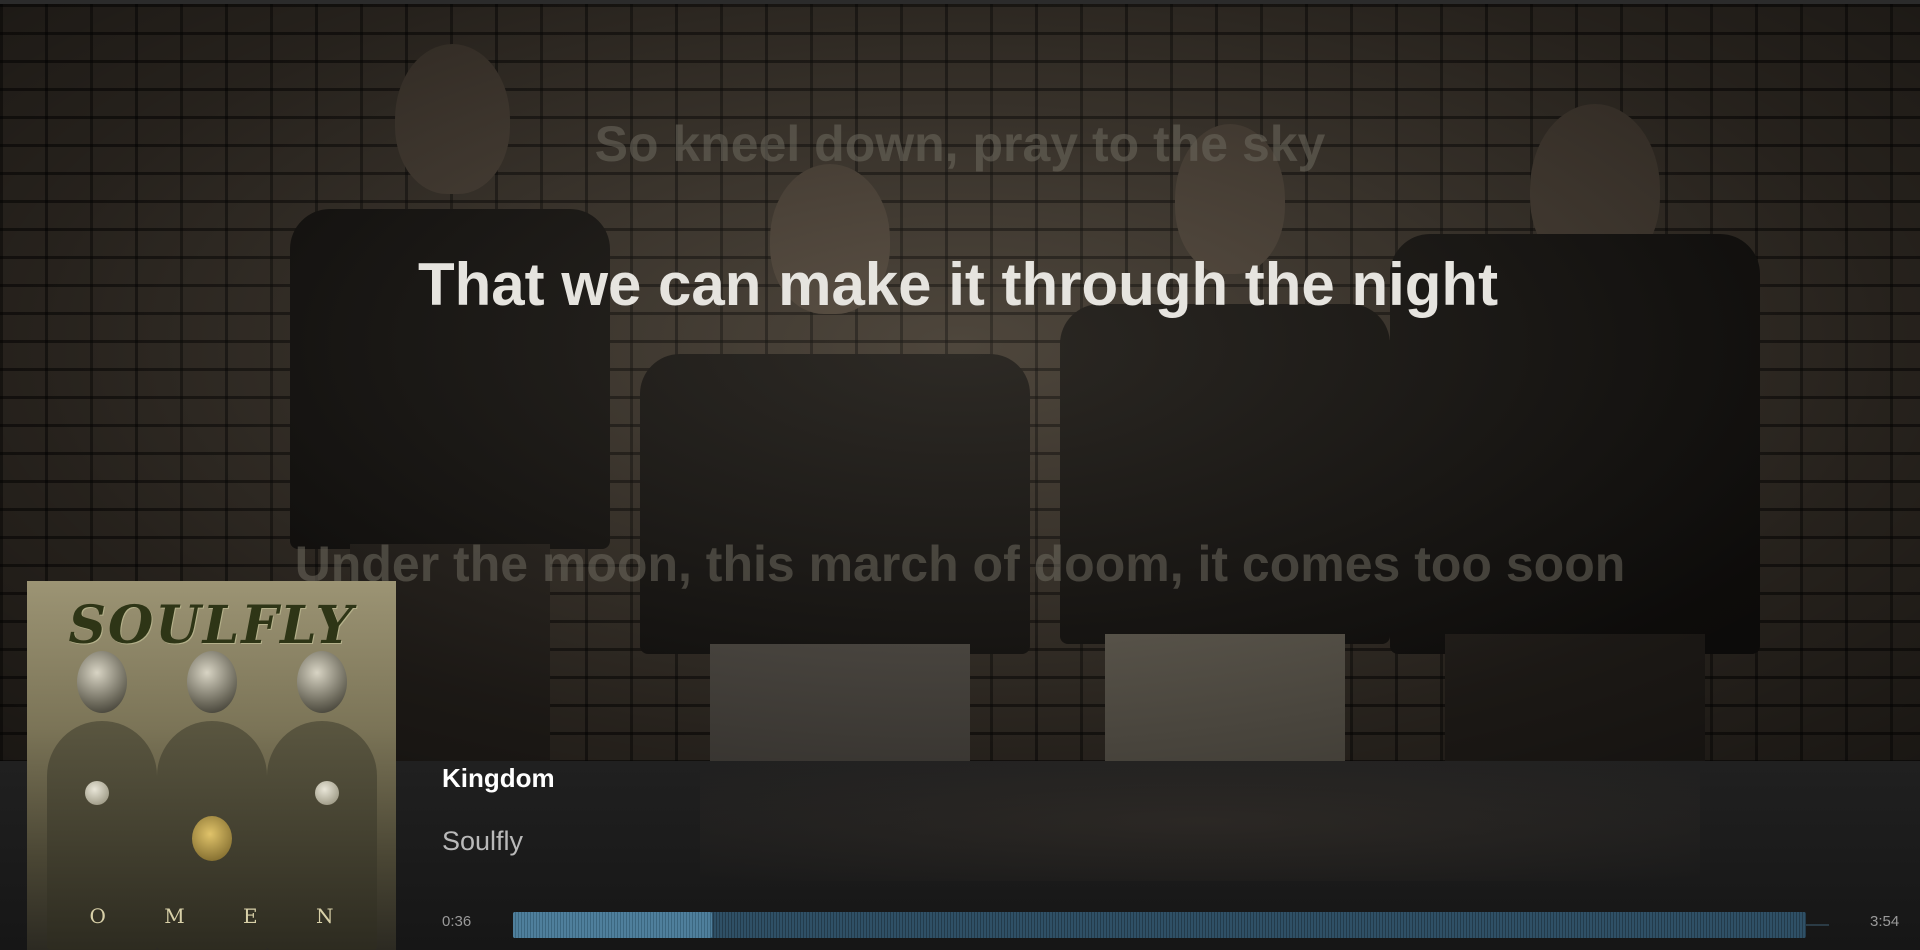 The image size is (1920, 950). What do you see at coordinates (498, 778) in the screenshot?
I see `track-title: Kingdom` at bounding box center [498, 778].